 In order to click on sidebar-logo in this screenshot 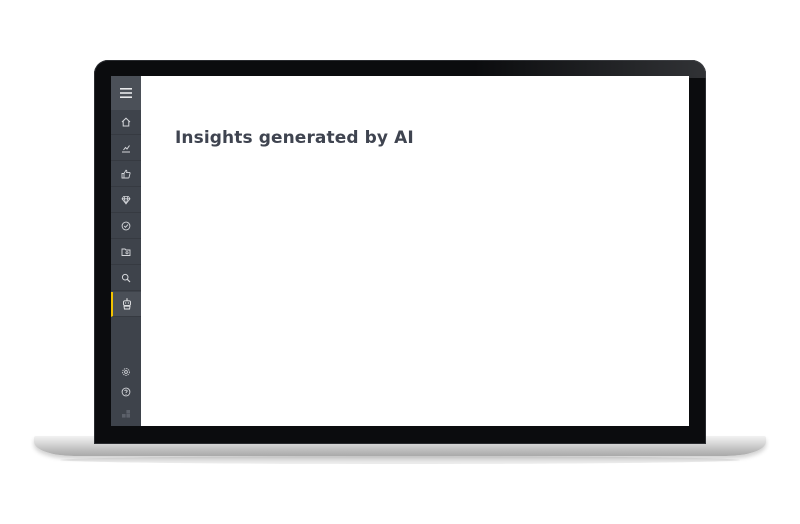, I will do `click(126, 413)`.